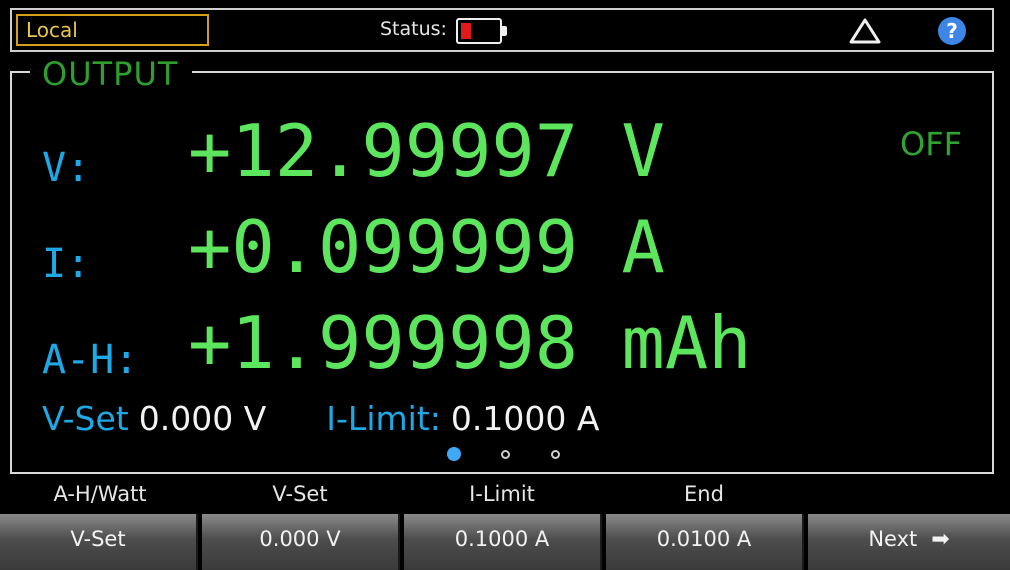 The height and width of the screenshot is (570, 1010). I want to click on output-state: OFF, so click(931, 144).